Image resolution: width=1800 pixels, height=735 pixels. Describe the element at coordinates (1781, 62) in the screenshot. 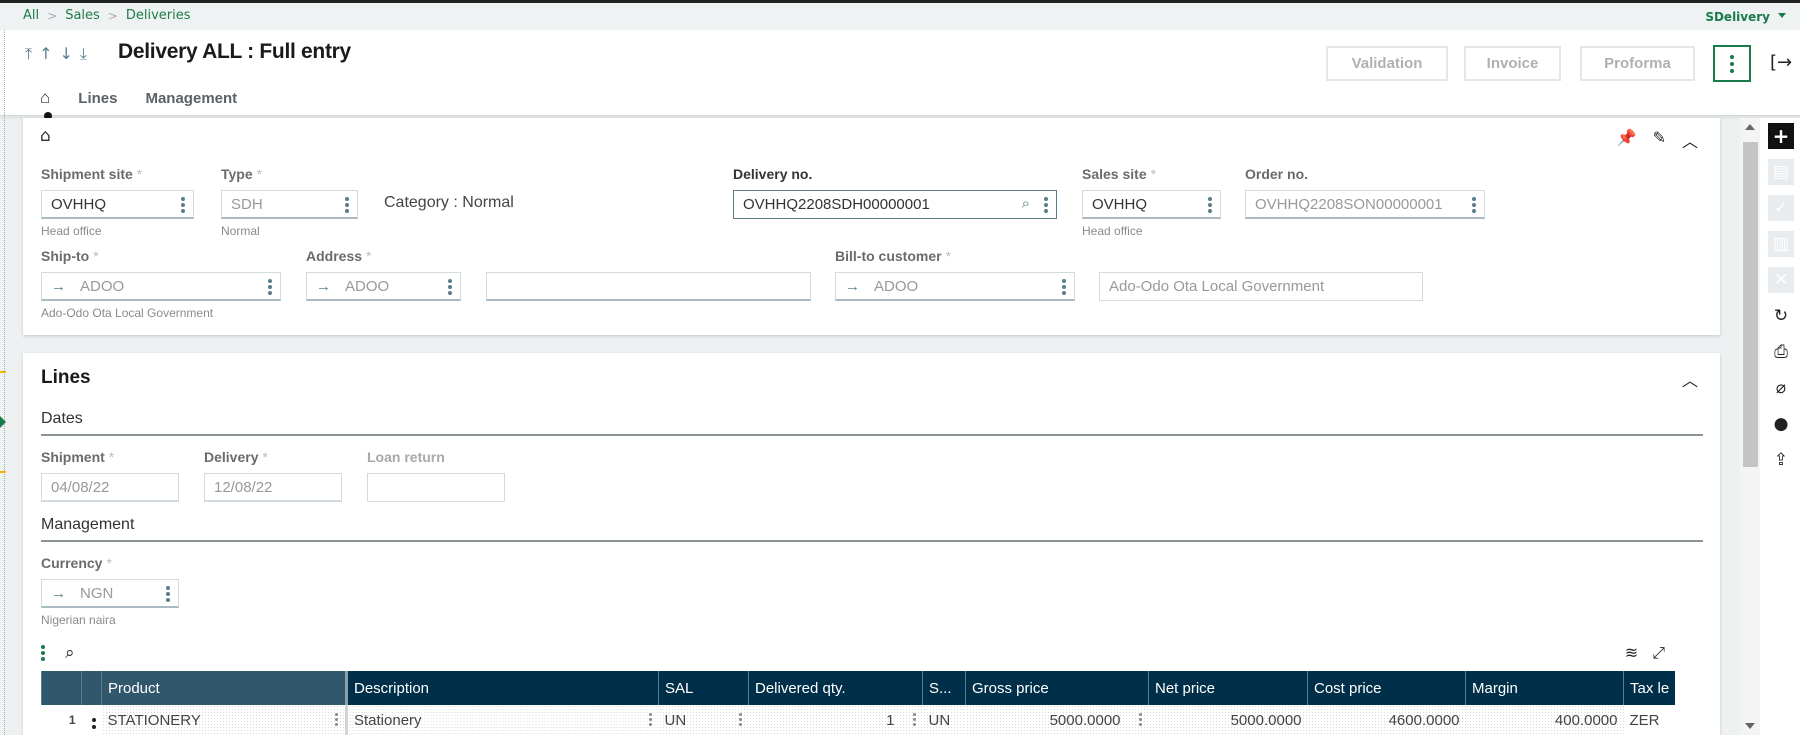

I see `exit-icon: [→` at that location.